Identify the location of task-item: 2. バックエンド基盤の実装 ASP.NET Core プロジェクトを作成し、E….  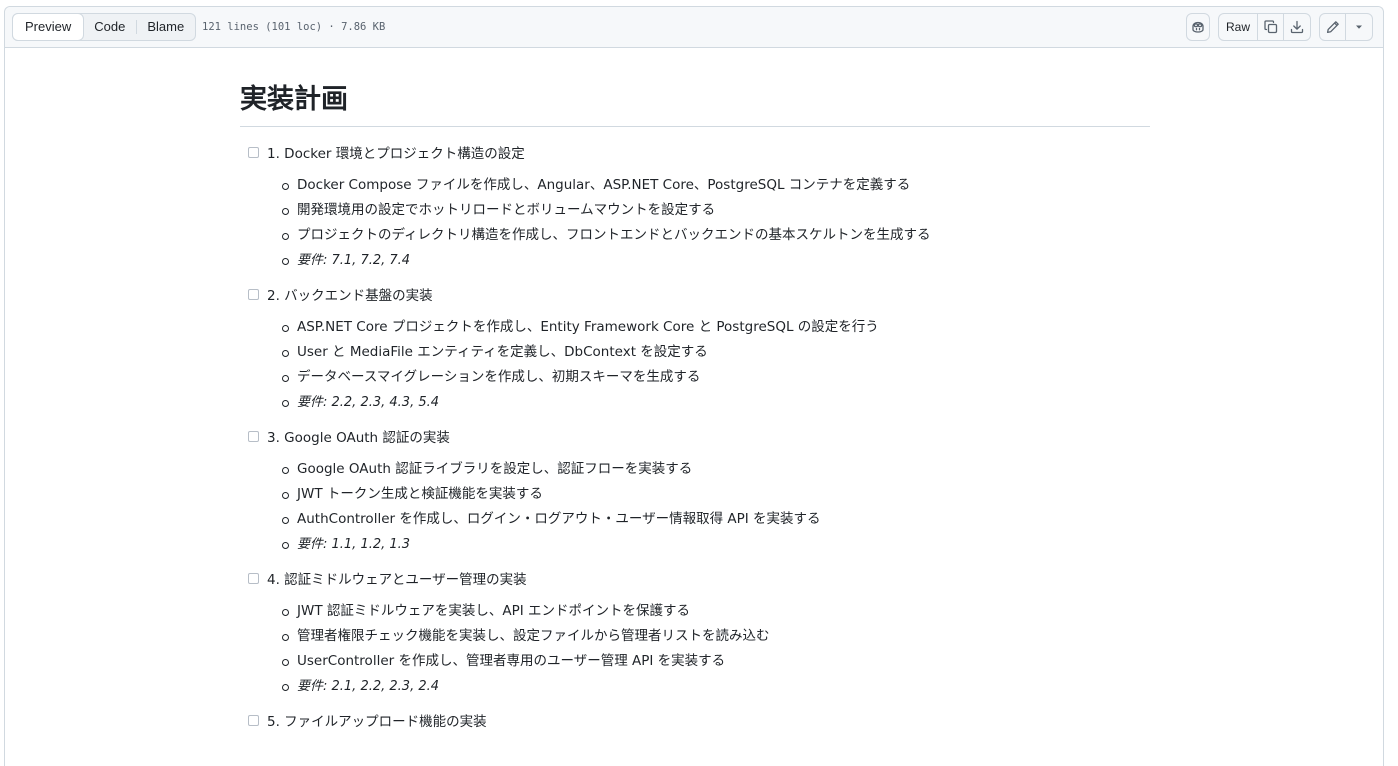
(695, 347).